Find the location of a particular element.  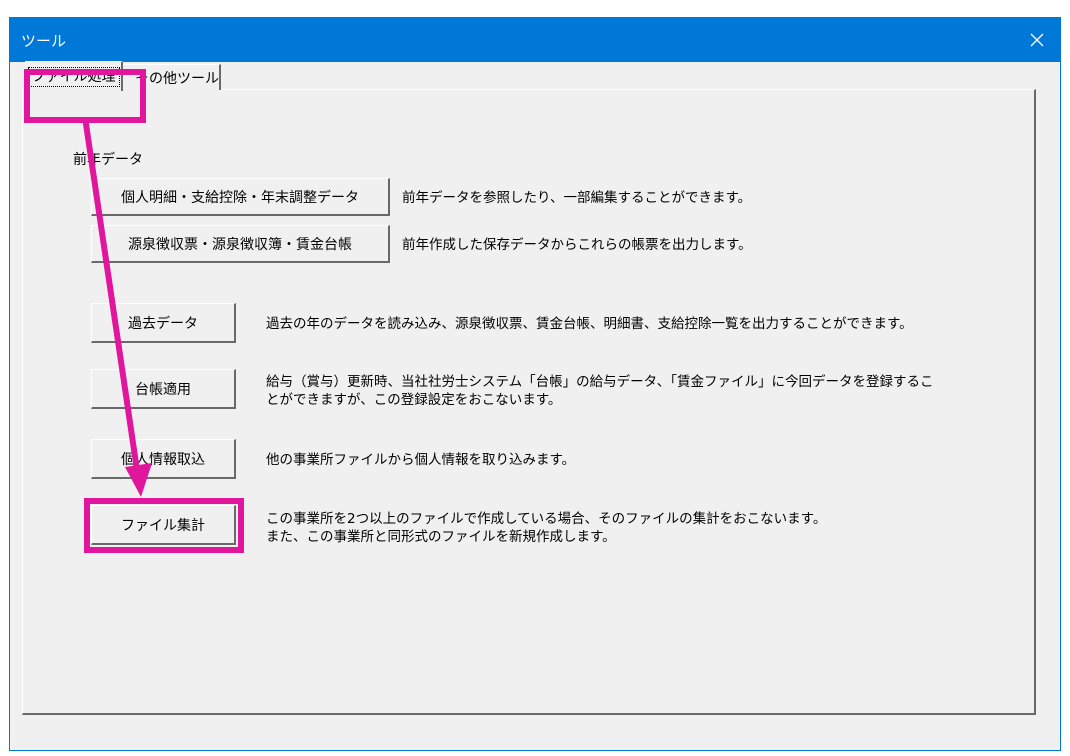

tab-other-tools: その他ツール is located at coordinates (172, 77).